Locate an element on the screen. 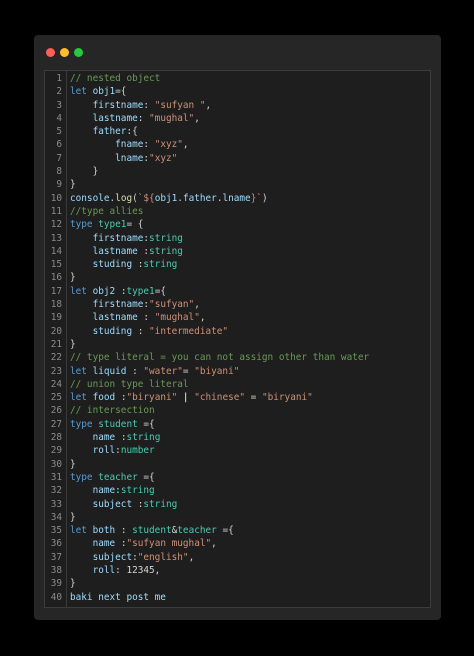 The image size is (474, 656). code-token: ) is located at coordinates (265, 198).